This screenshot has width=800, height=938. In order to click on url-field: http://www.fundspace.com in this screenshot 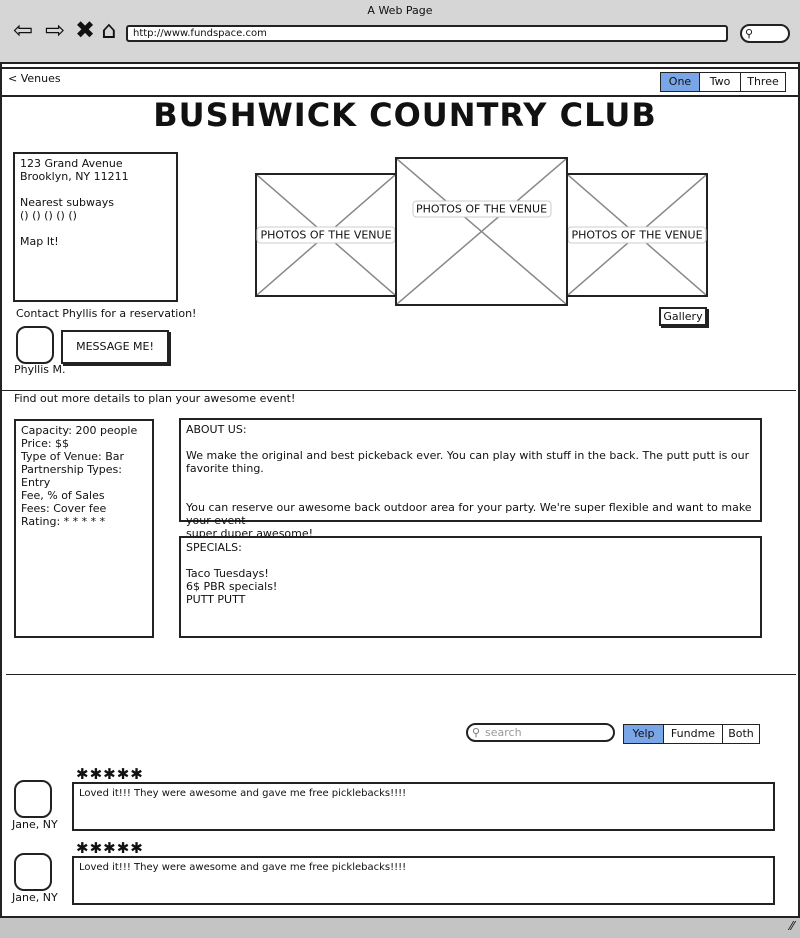, I will do `click(427, 33)`.